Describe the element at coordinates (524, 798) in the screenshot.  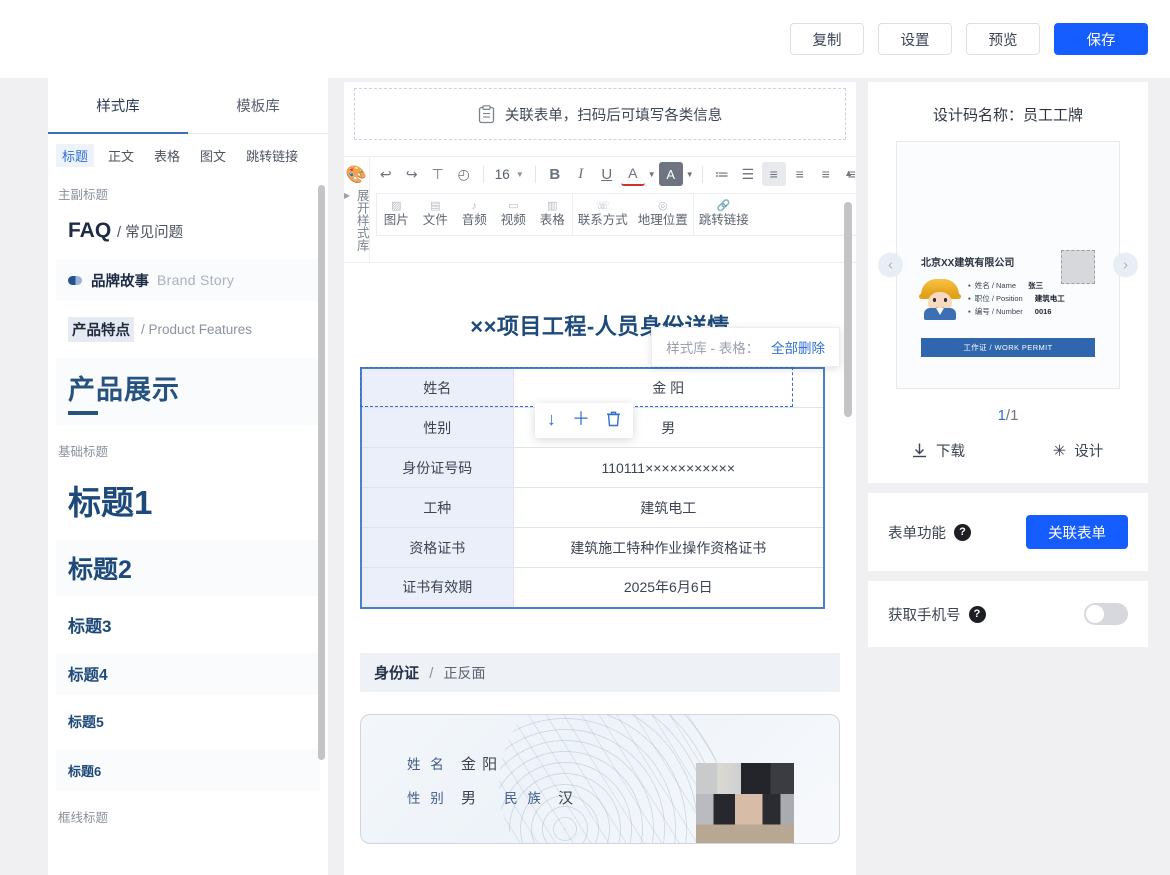
I see `idcard-ethnic-label: 民 族` at that location.